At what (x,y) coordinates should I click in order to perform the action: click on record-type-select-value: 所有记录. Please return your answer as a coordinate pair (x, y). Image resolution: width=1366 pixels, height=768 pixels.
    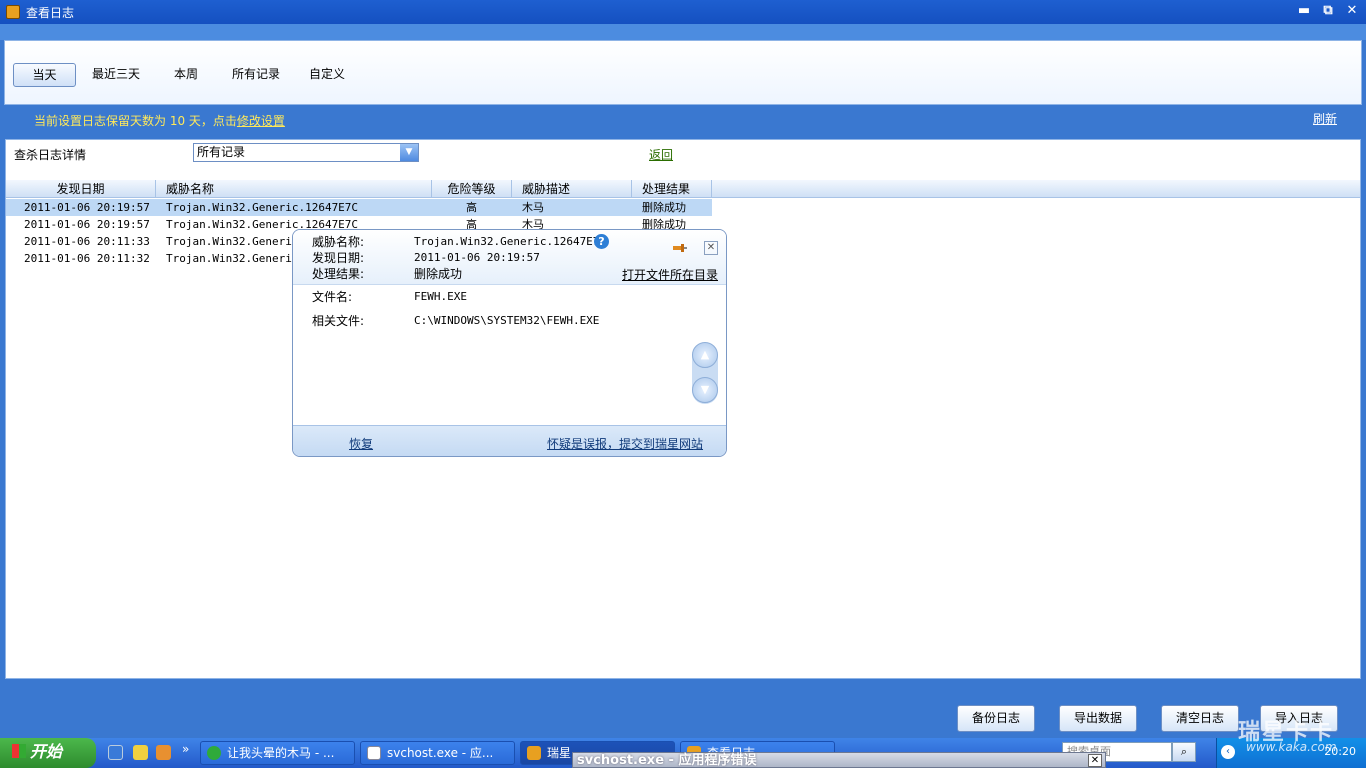
    Looking at the image, I should click on (221, 152).